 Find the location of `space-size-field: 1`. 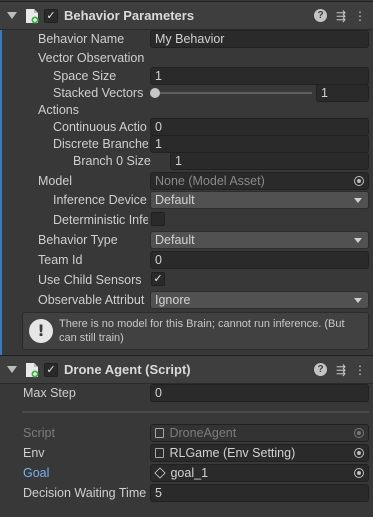

space-size-field: 1 is located at coordinates (259, 76).